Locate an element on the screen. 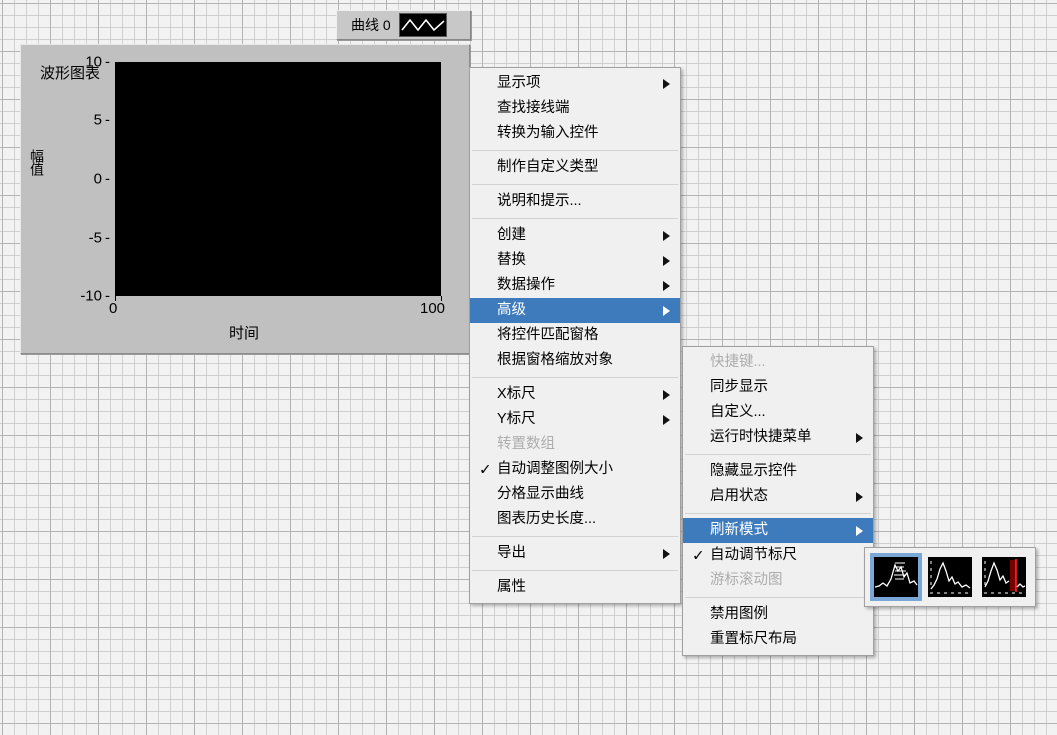 The width and height of the screenshot is (1057, 735). menu-item-display-items: 显示项 is located at coordinates (575, 83).